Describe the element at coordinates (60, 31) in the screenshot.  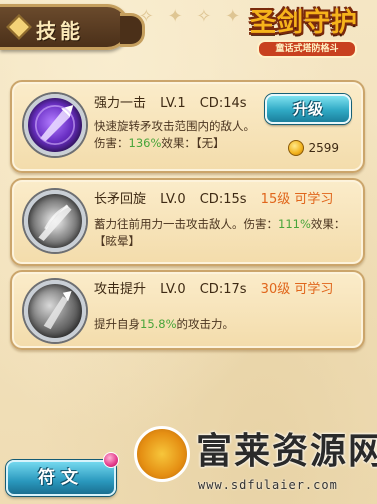
I see `page-title: 技能` at that location.